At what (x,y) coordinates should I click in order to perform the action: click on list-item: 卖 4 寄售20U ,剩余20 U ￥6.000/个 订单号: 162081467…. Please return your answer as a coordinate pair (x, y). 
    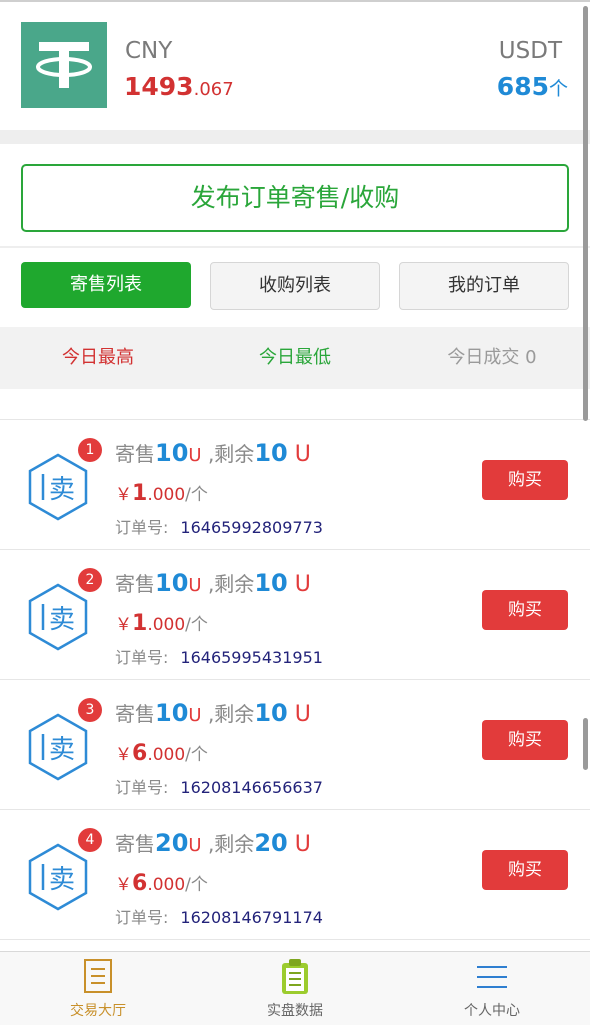
    Looking at the image, I should click on (295, 875).